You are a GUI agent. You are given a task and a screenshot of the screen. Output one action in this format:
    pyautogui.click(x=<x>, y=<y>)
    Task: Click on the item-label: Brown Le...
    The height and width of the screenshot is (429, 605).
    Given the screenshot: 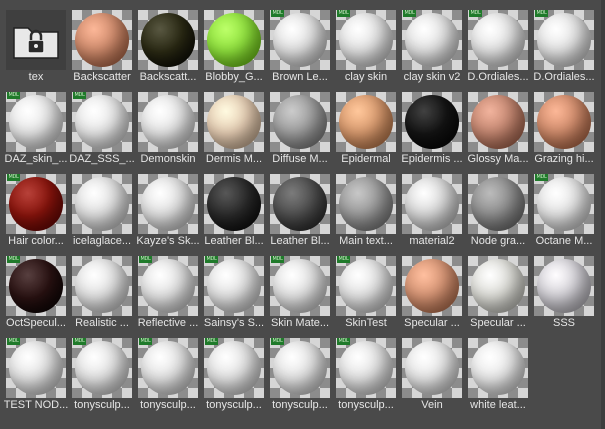 What is the action you would take?
    pyautogui.click(x=300, y=77)
    